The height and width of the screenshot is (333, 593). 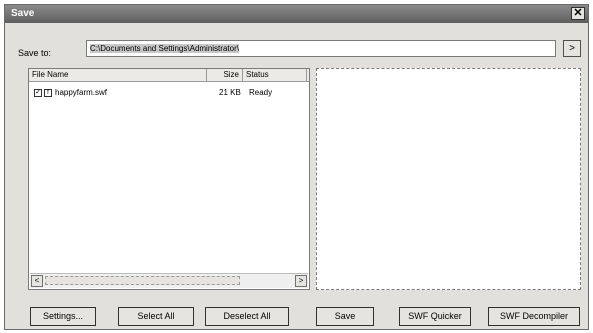 I want to click on select-all-button: Select All, so click(x=156, y=316).